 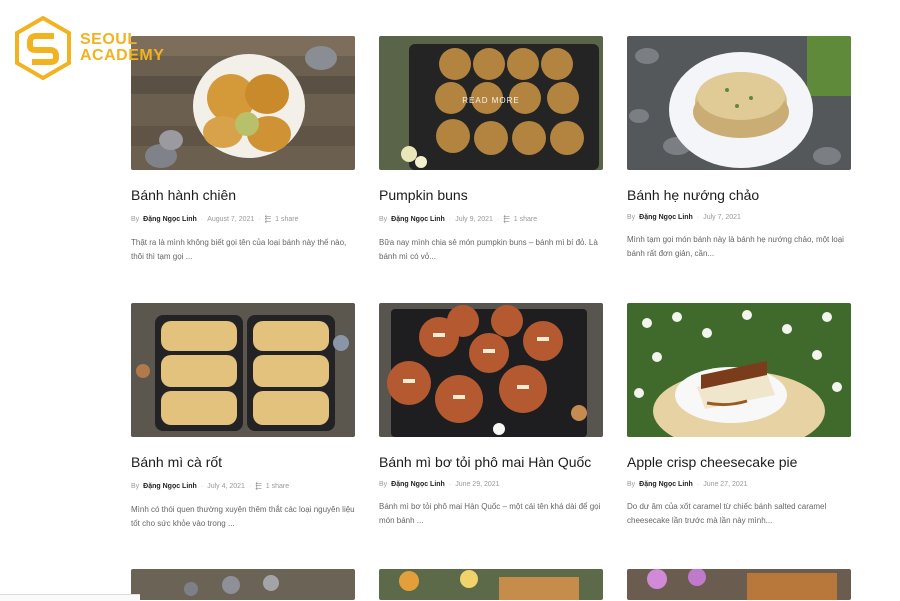 I want to click on post-date: June 27, 2021, so click(x=725, y=484).